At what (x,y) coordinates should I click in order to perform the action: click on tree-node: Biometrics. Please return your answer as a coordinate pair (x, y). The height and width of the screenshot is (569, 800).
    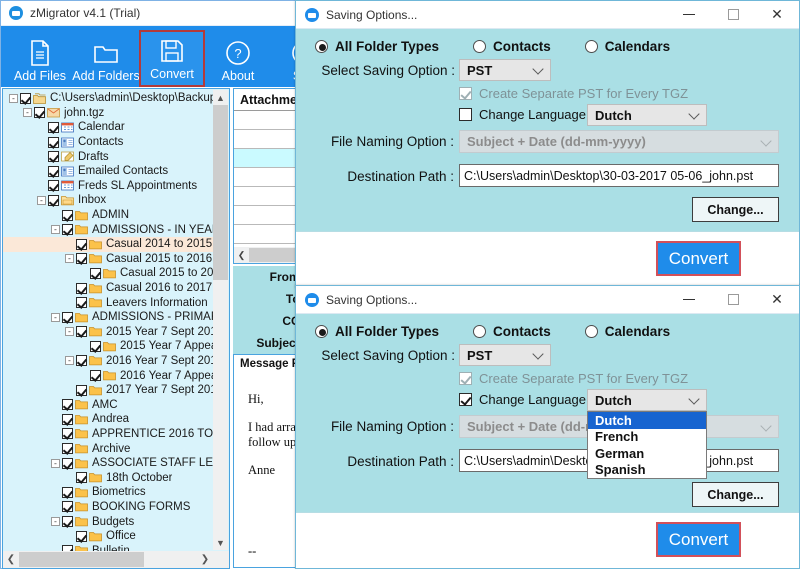
    Looking at the image, I should click on (108, 492).